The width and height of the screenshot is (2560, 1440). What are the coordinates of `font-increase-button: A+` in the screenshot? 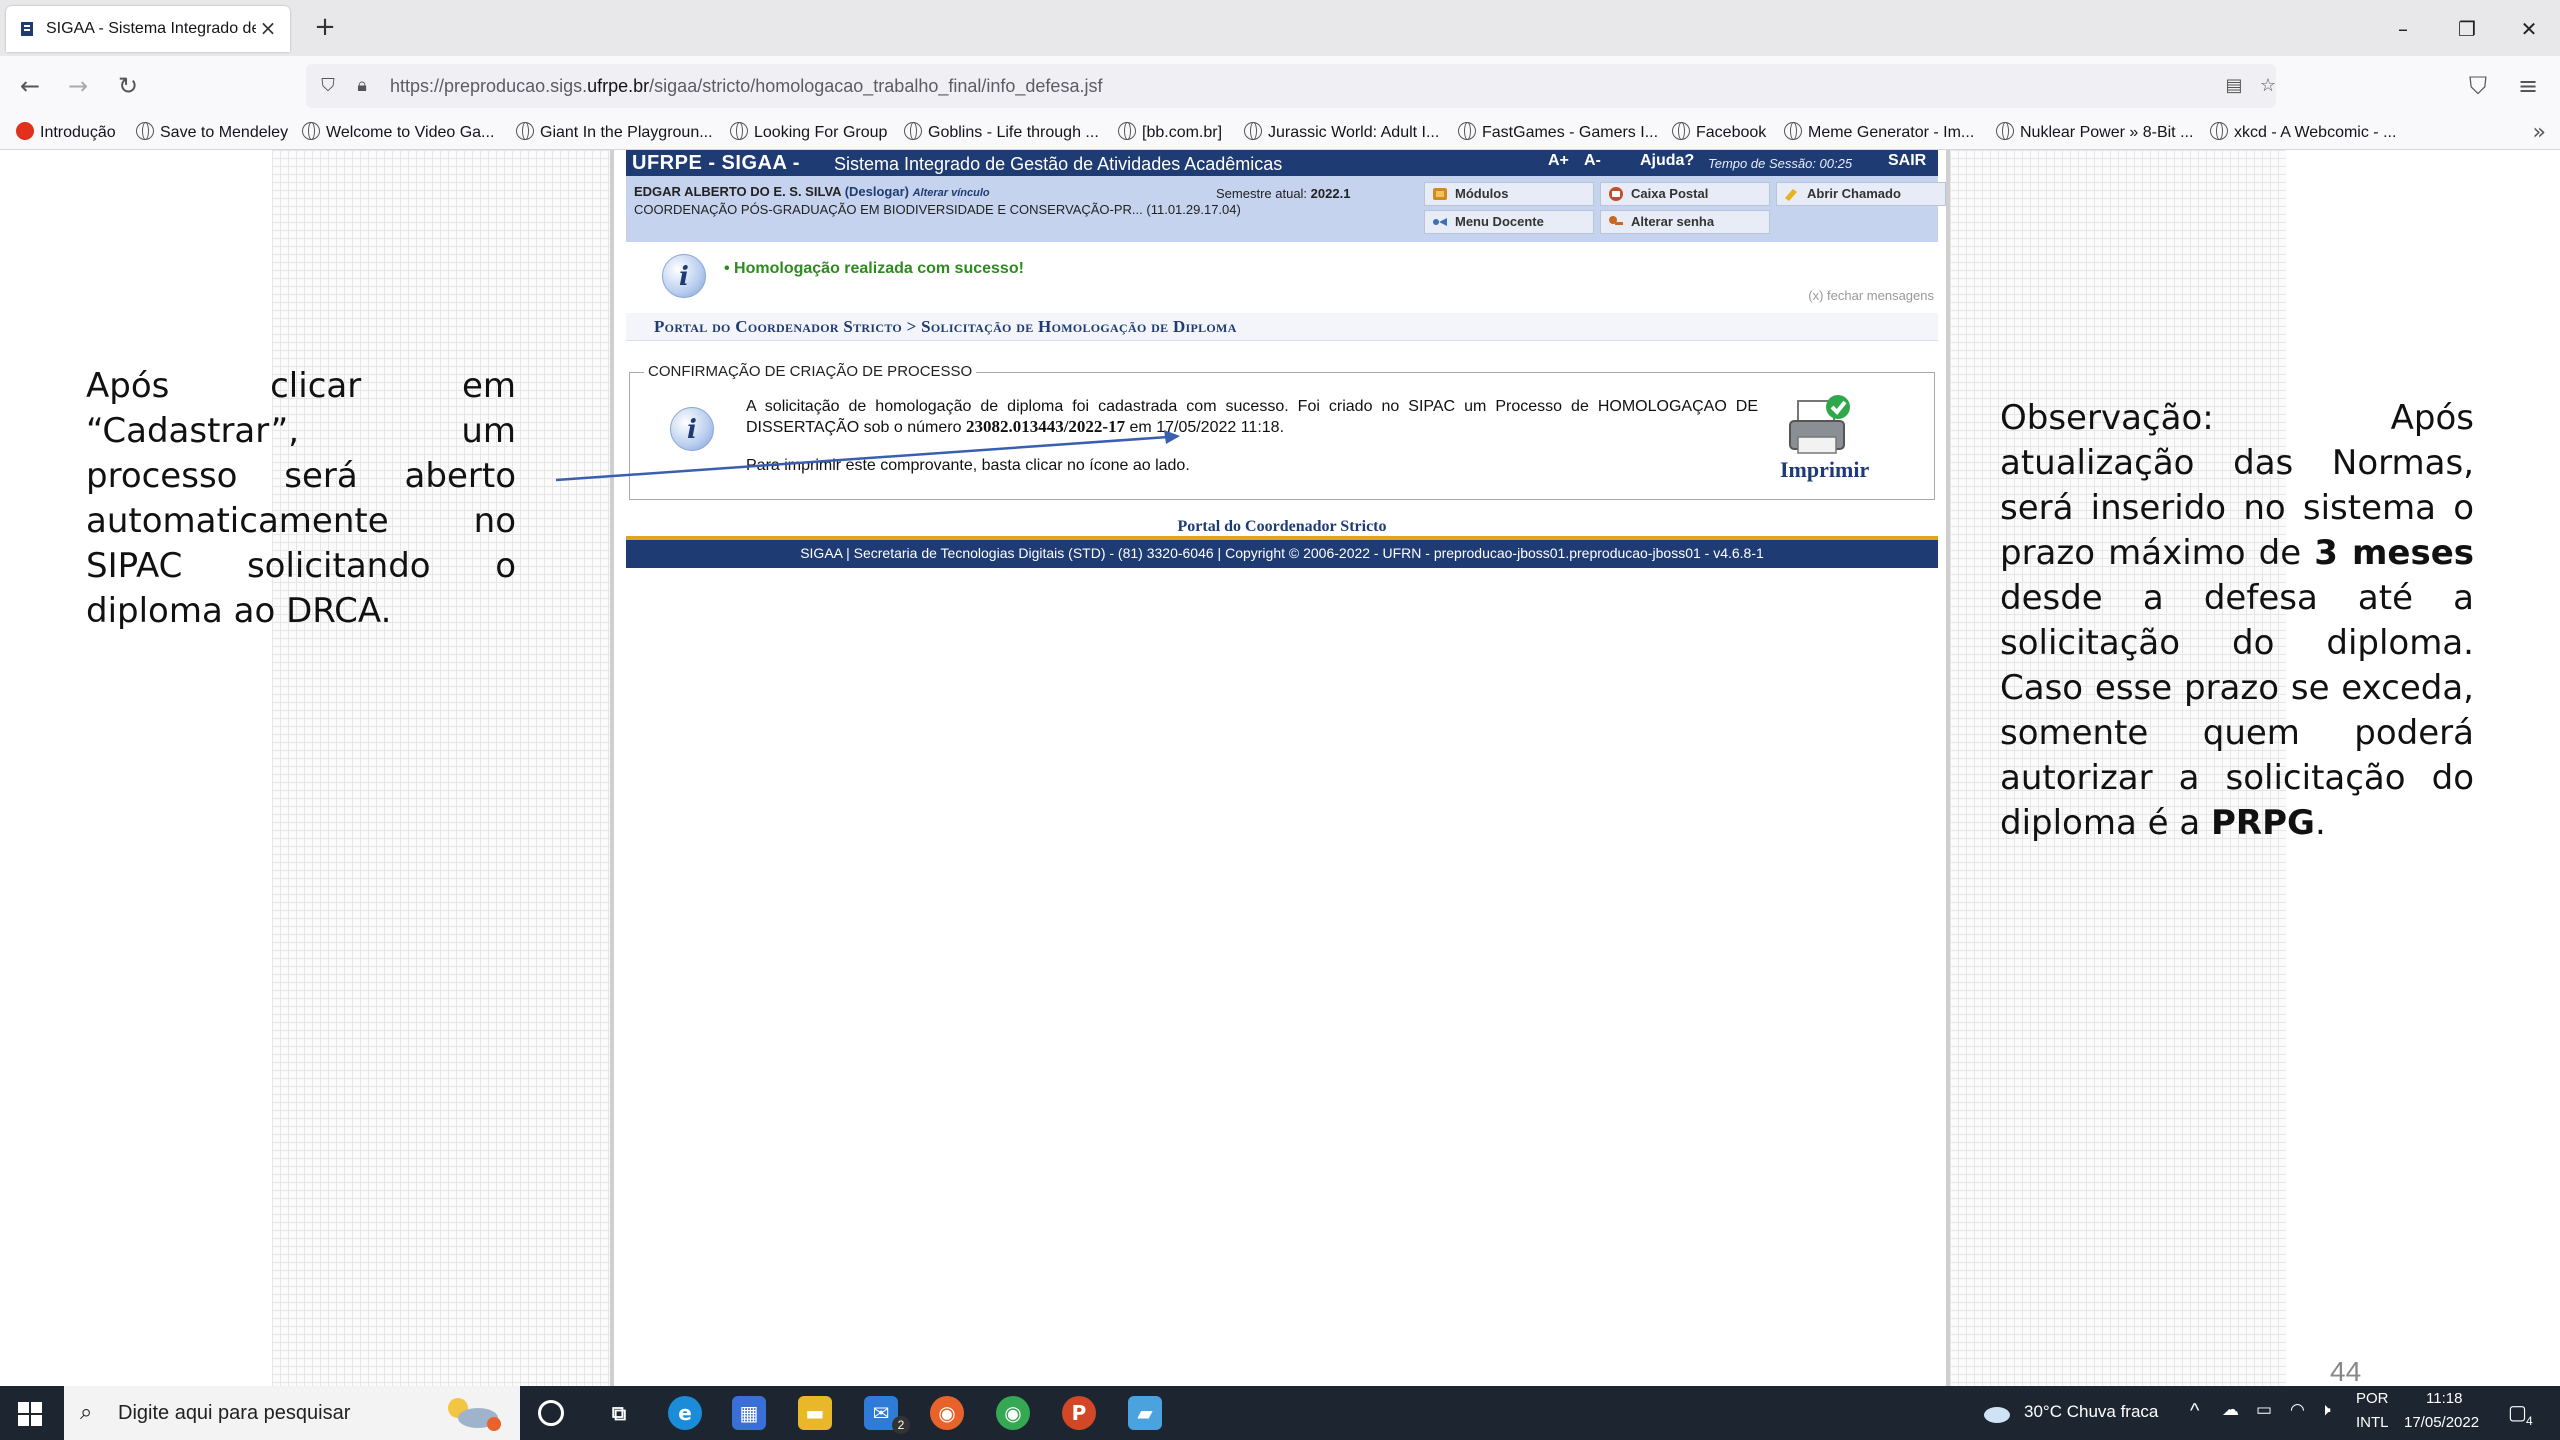 It's located at (1558, 161).